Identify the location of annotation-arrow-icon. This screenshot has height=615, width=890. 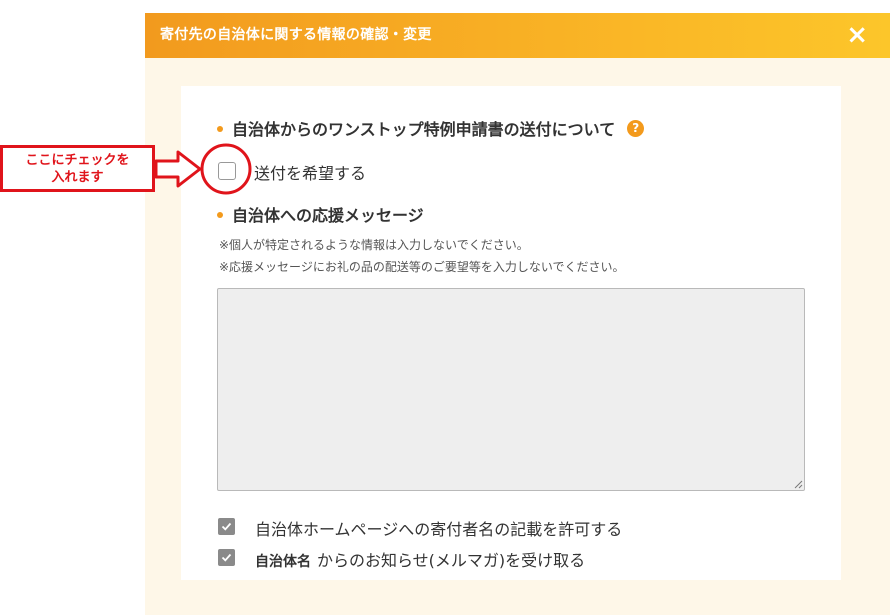
(178, 169).